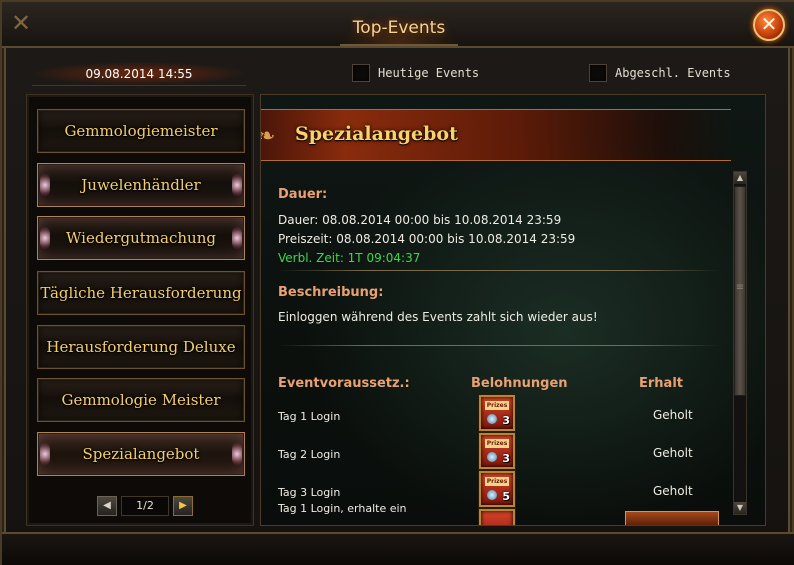  Describe the element at coordinates (21, 23) in the screenshot. I see `corner-ornament-icon: ✕` at that location.